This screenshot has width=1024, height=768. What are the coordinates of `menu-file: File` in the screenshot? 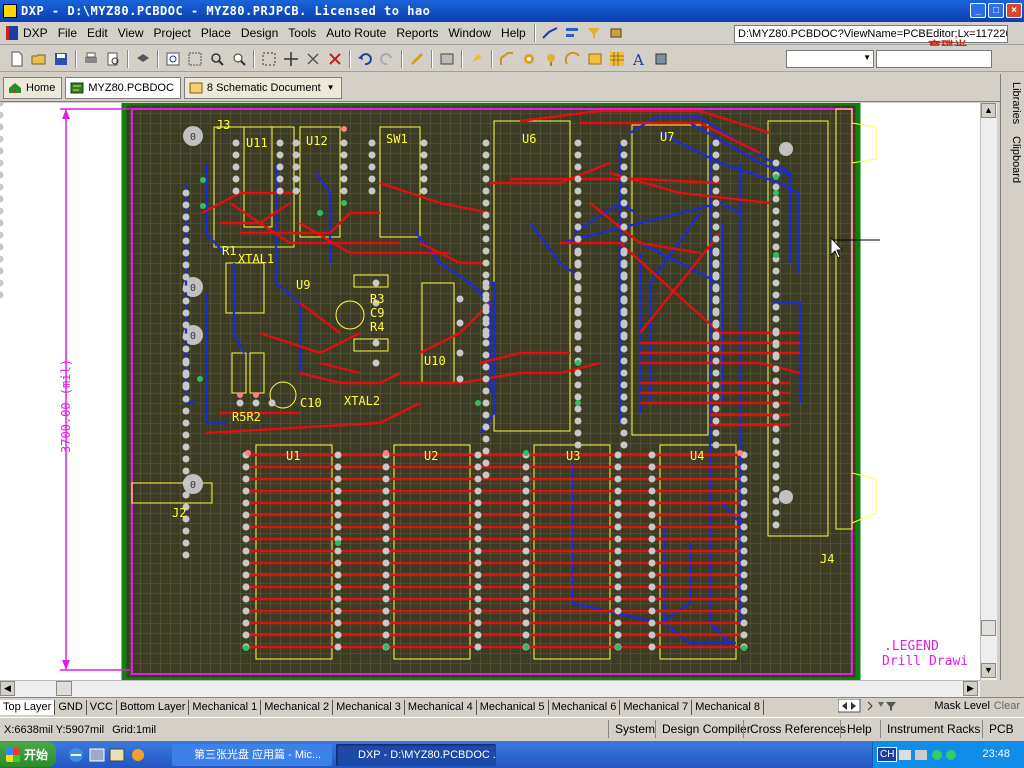 It's located at (67, 33).